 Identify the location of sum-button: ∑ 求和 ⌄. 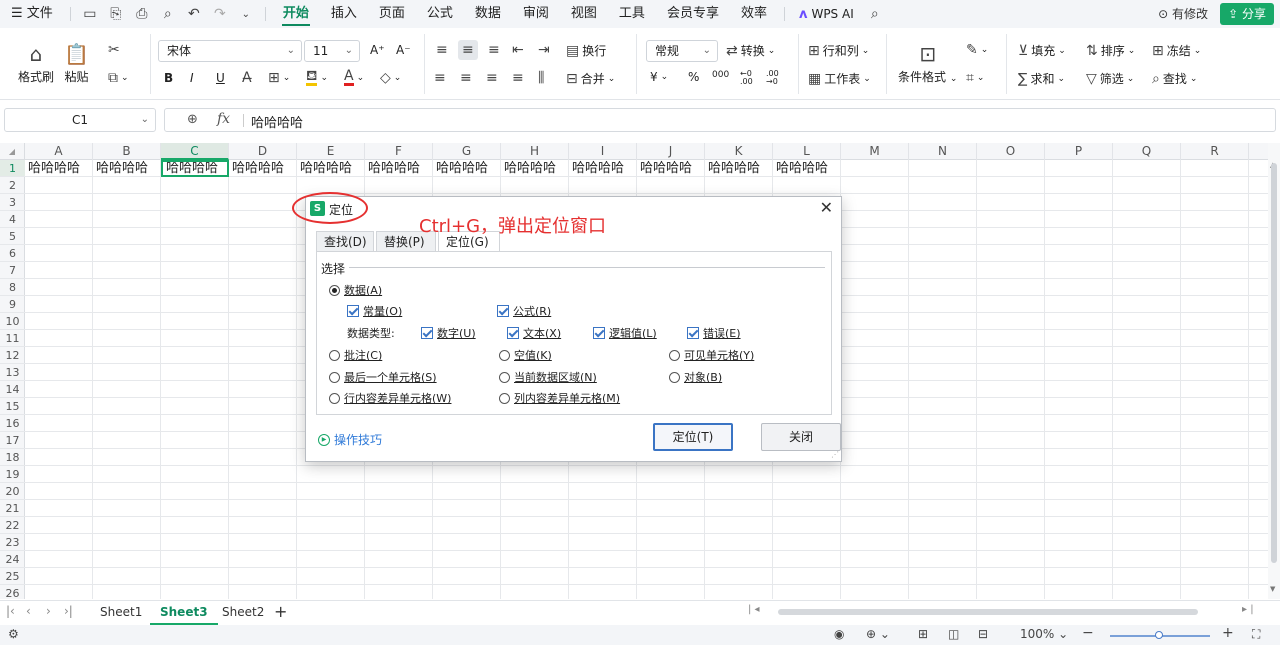
(1041, 78).